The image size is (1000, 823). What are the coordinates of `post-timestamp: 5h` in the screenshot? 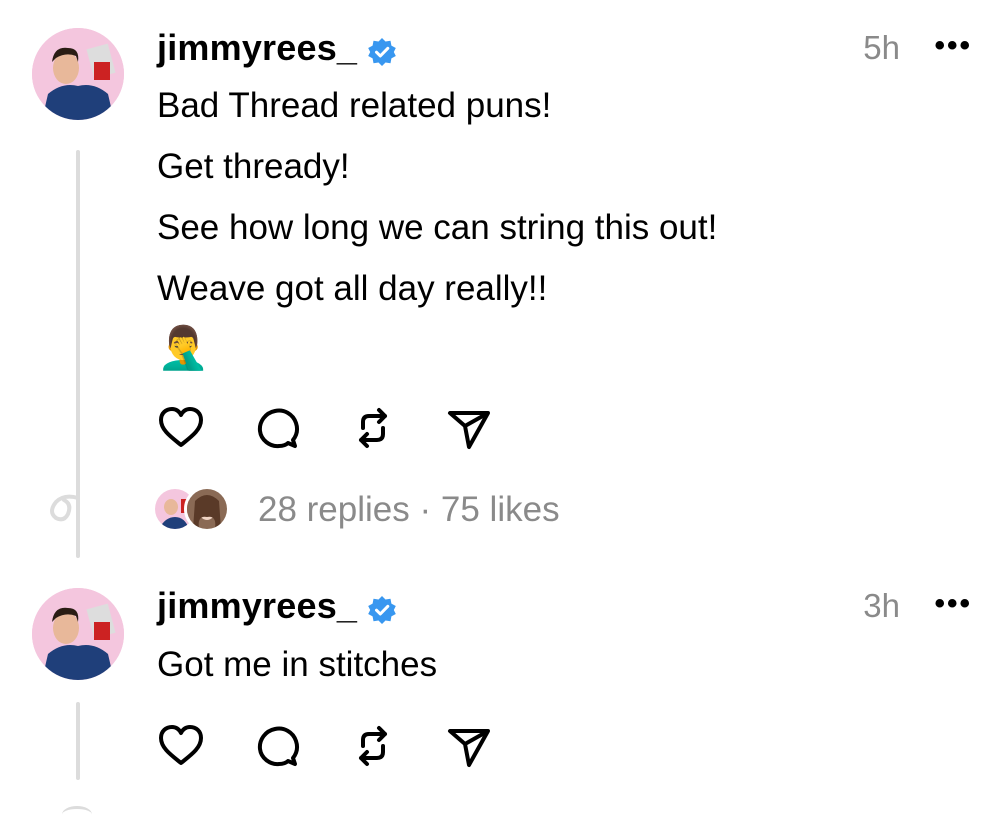 It's located at (881, 47).